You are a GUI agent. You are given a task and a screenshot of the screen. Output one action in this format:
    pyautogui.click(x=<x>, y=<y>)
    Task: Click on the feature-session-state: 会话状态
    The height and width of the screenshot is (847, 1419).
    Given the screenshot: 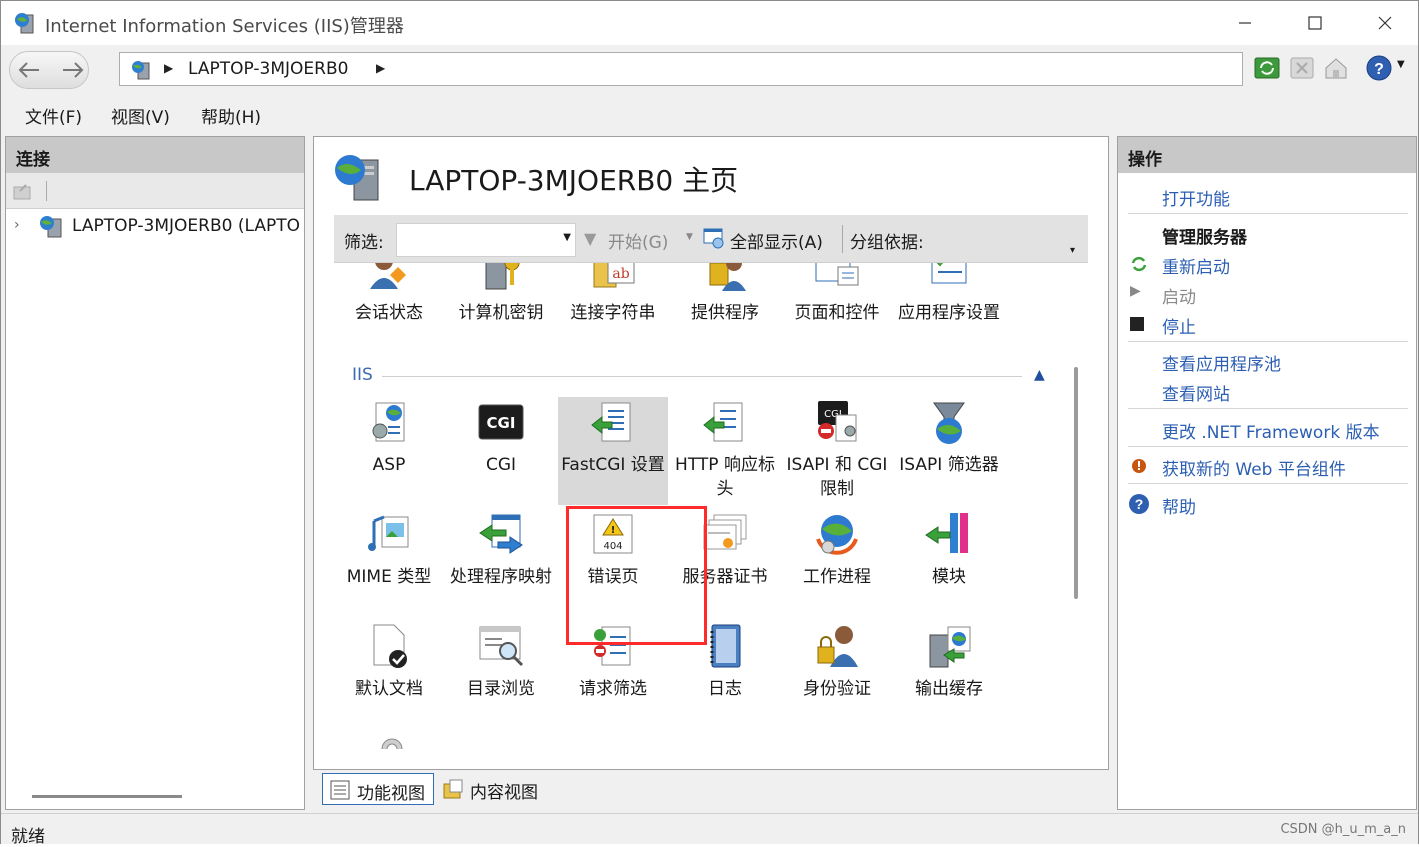 What is the action you would take?
    pyautogui.click(x=389, y=294)
    